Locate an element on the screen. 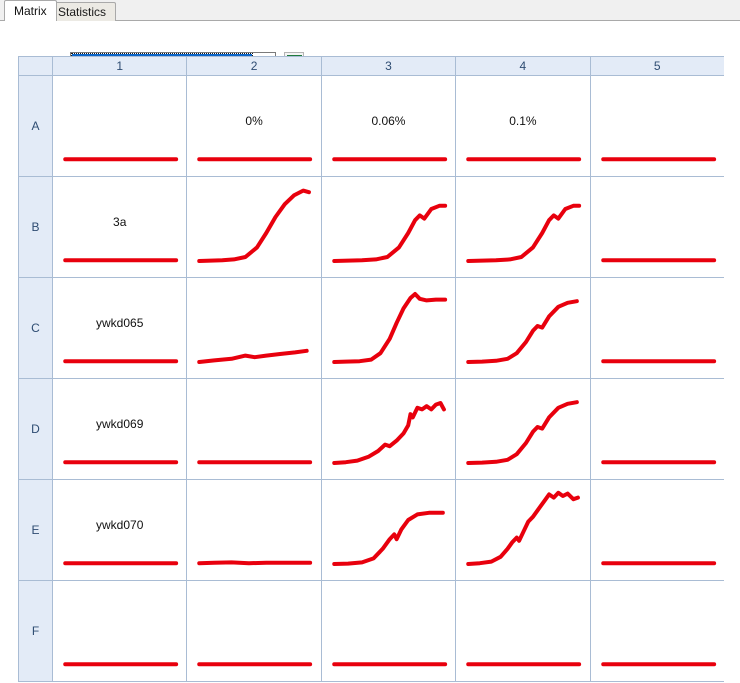 The width and height of the screenshot is (740, 683). well-C4 is located at coordinates (523, 328).